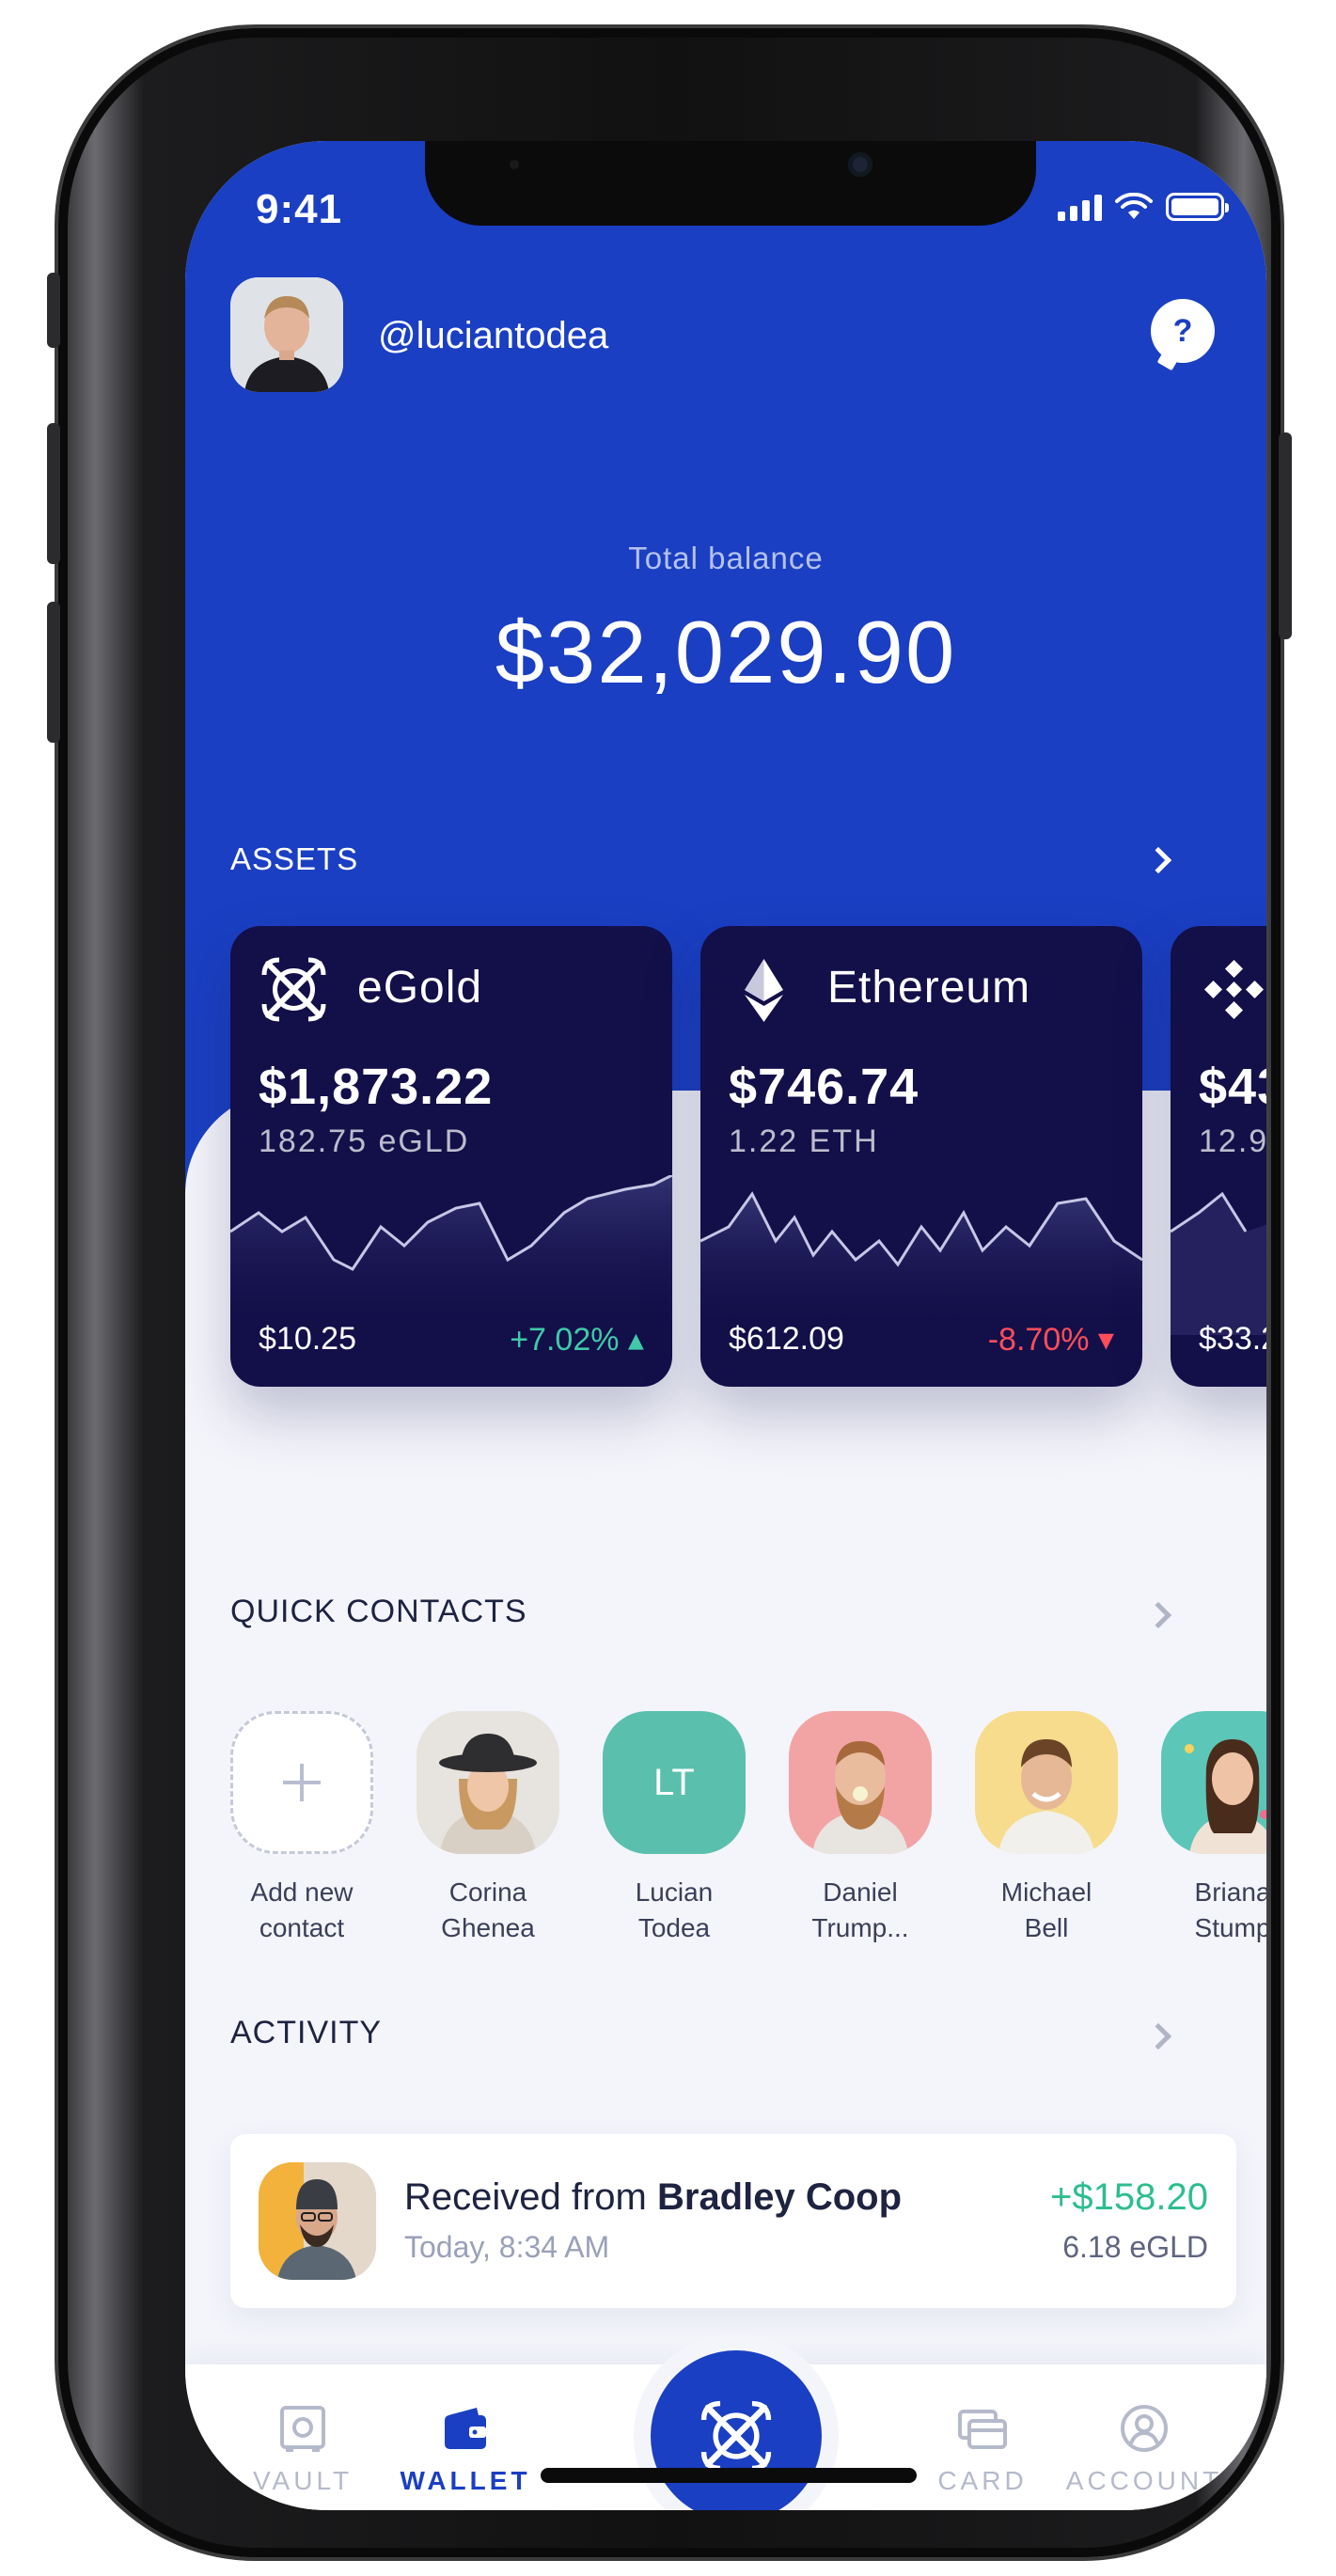 The width and height of the screenshot is (1336, 2576). I want to click on contact-name-line2: Ghenea, so click(488, 1928).